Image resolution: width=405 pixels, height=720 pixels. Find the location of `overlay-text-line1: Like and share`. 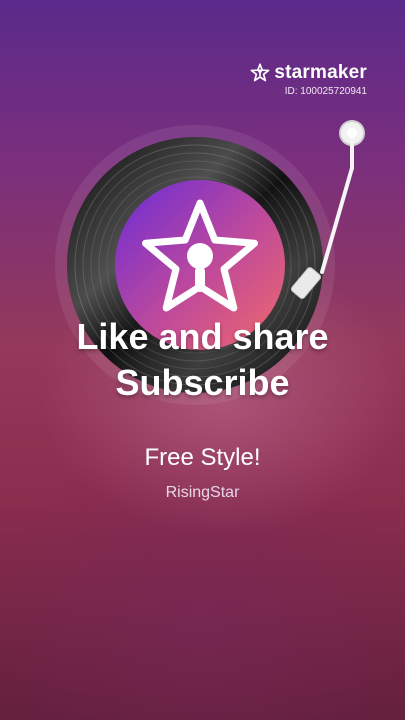

overlay-text-line1: Like and share is located at coordinates (202, 336).